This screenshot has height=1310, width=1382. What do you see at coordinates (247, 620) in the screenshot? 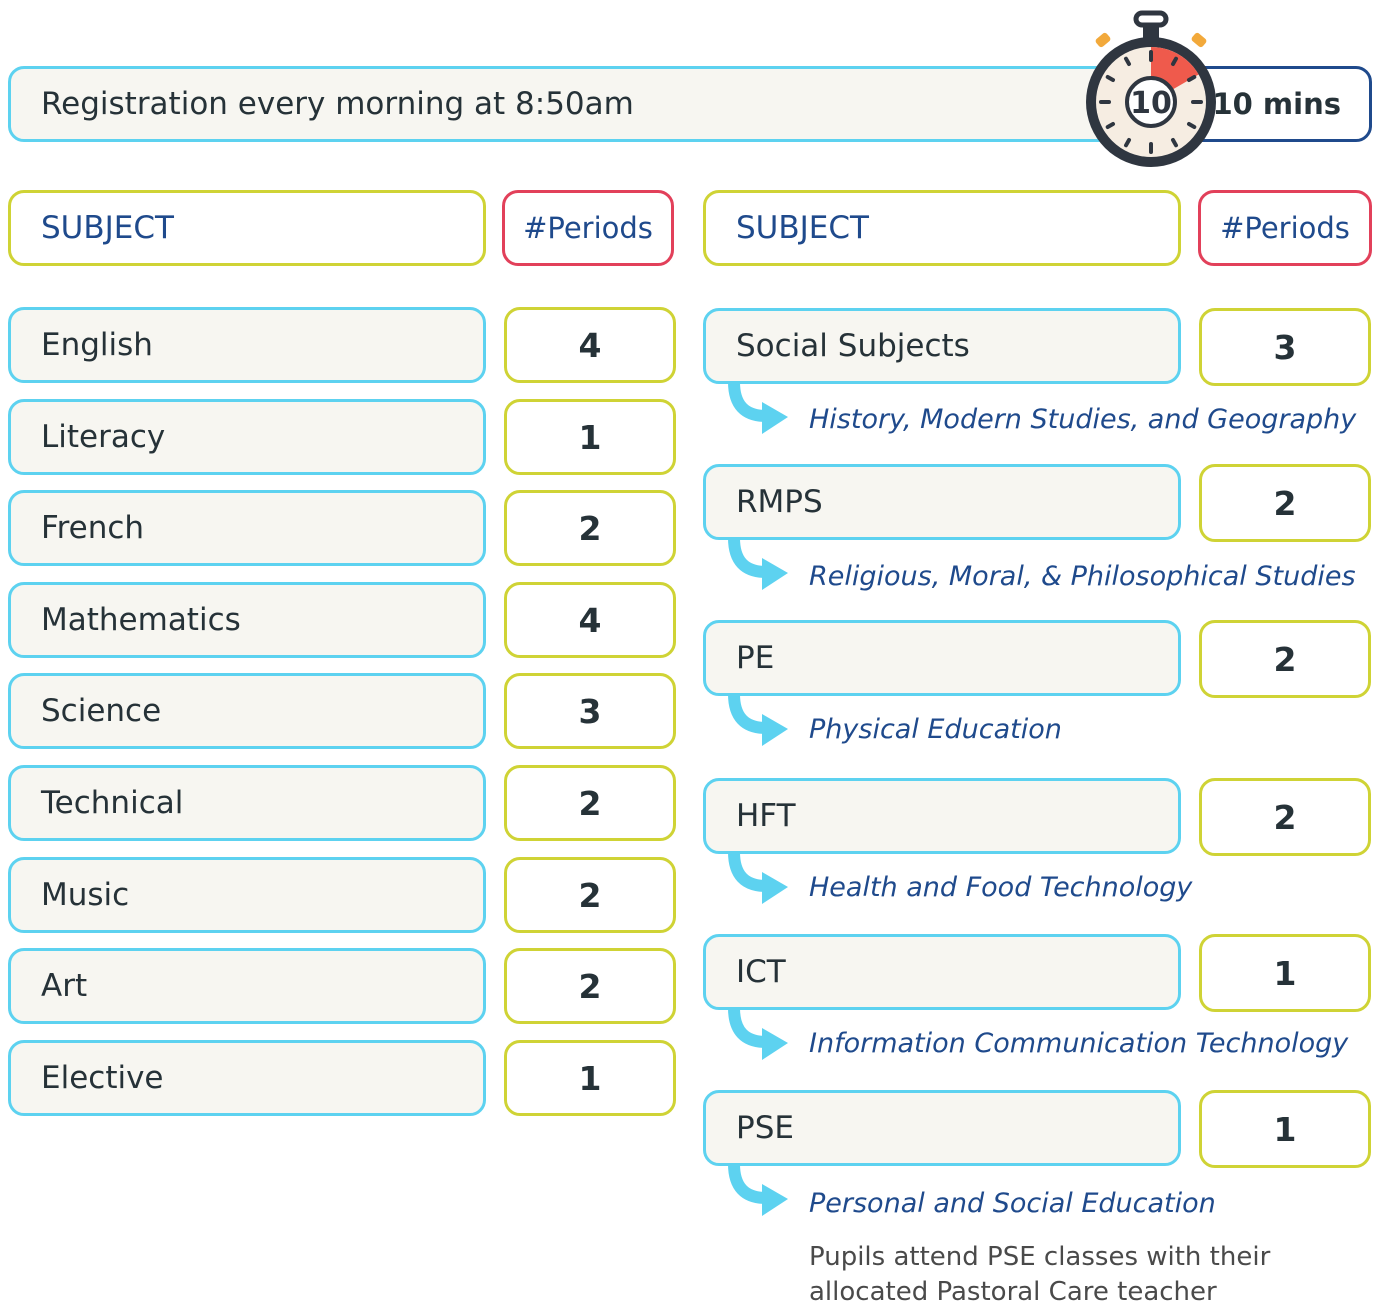
I see `subject-row-mathematics: Mathematics` at bounding box center [247, 620].